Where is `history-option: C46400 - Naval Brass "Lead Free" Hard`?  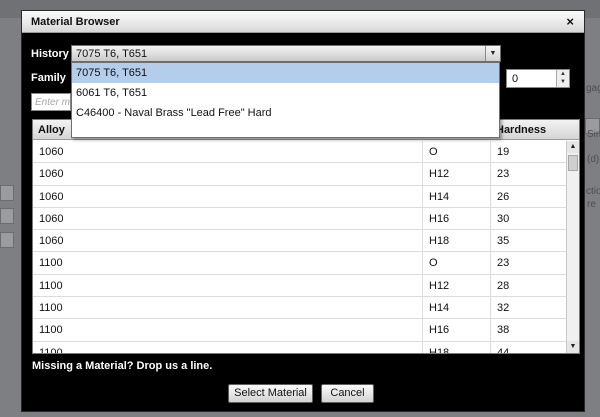 history-option: C46400 - Naval Brass "Lead Free" Hard is located at coordinates (285, 113).